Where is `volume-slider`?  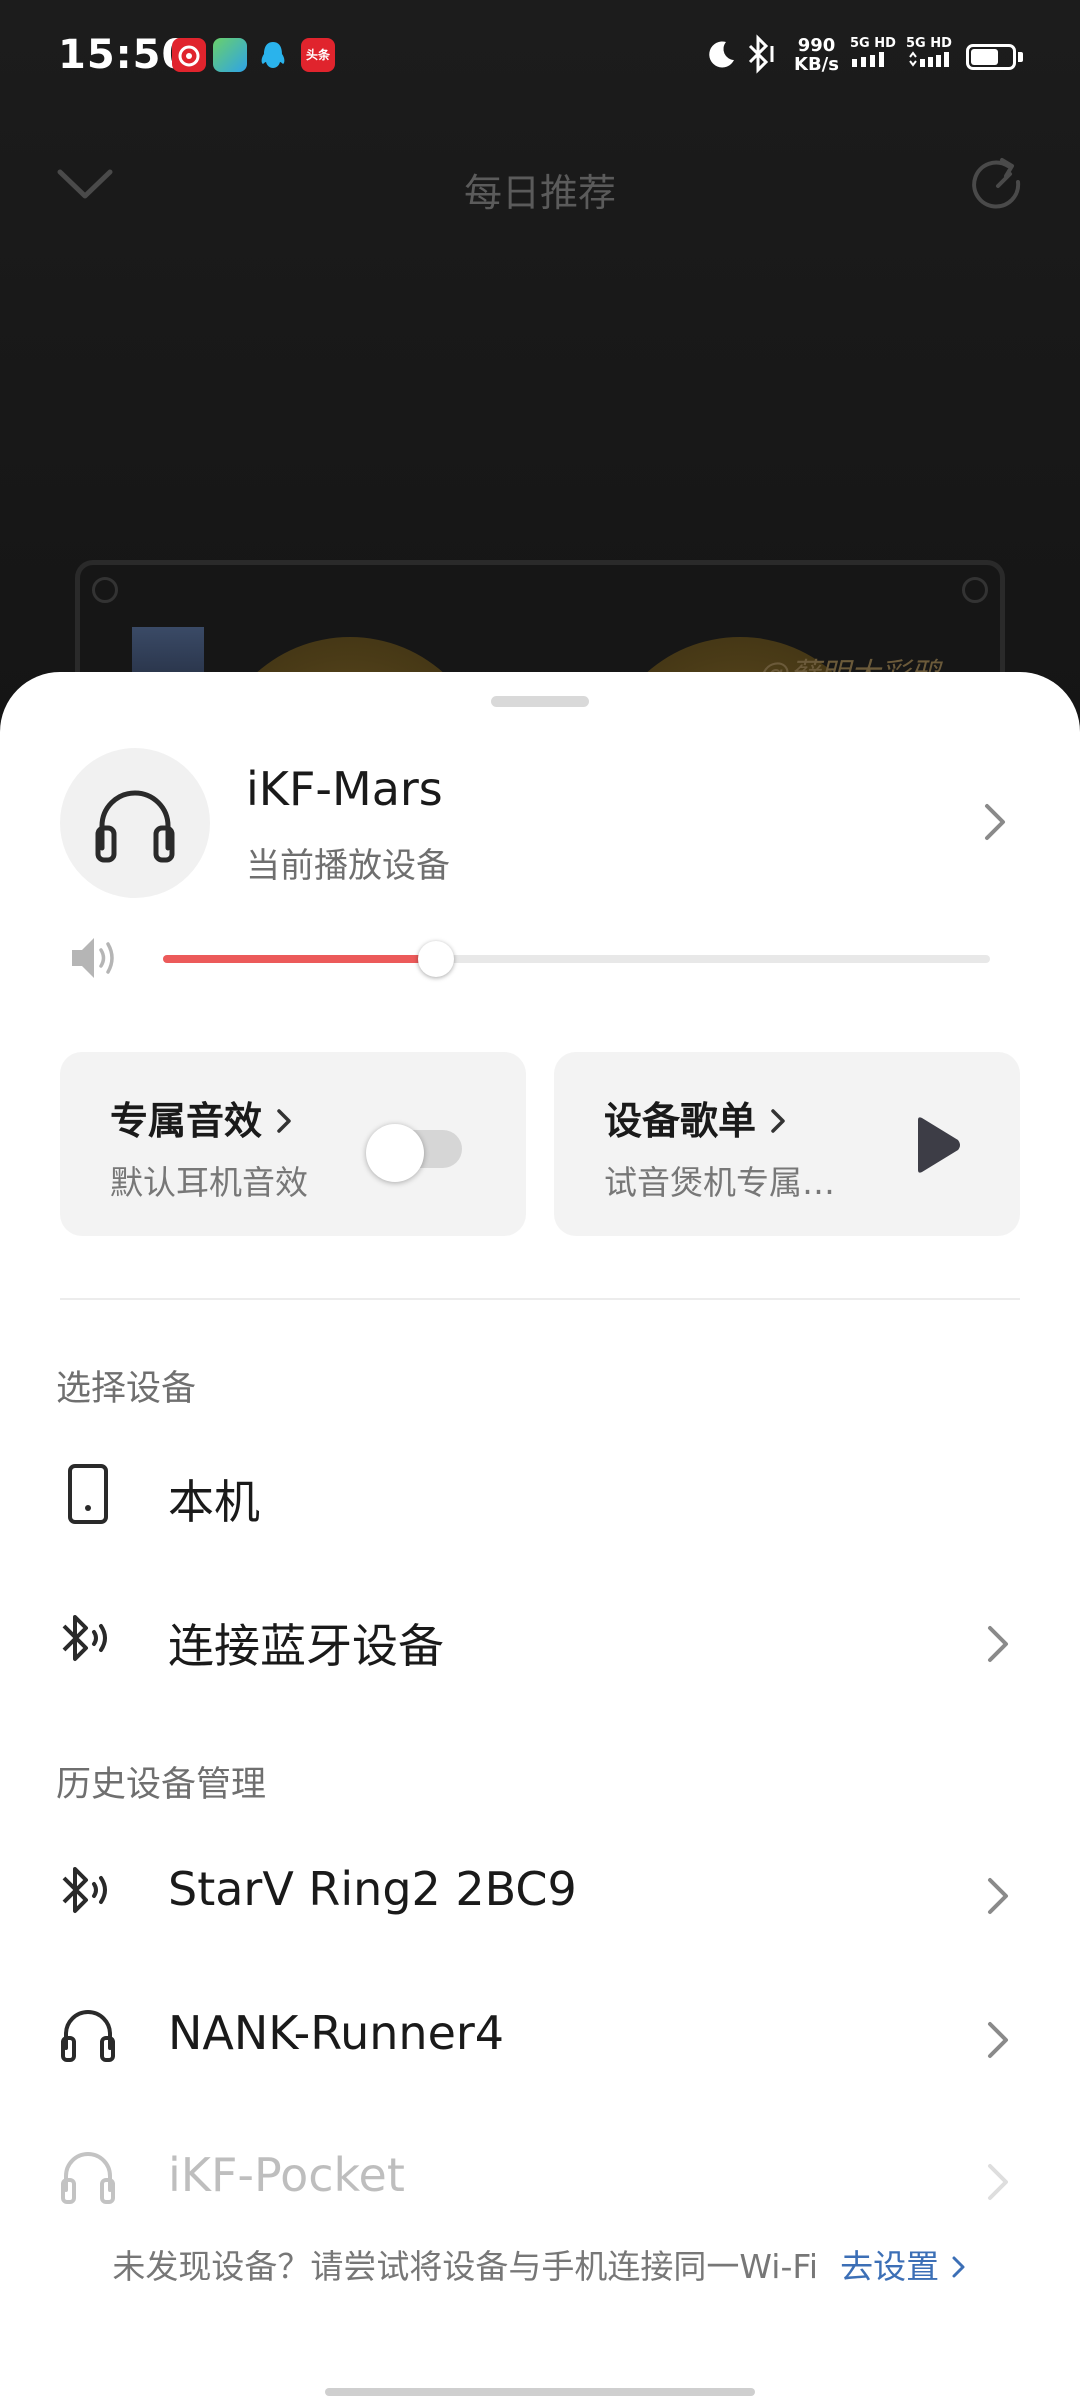
volume-slider is located at coordinates (576, 959).